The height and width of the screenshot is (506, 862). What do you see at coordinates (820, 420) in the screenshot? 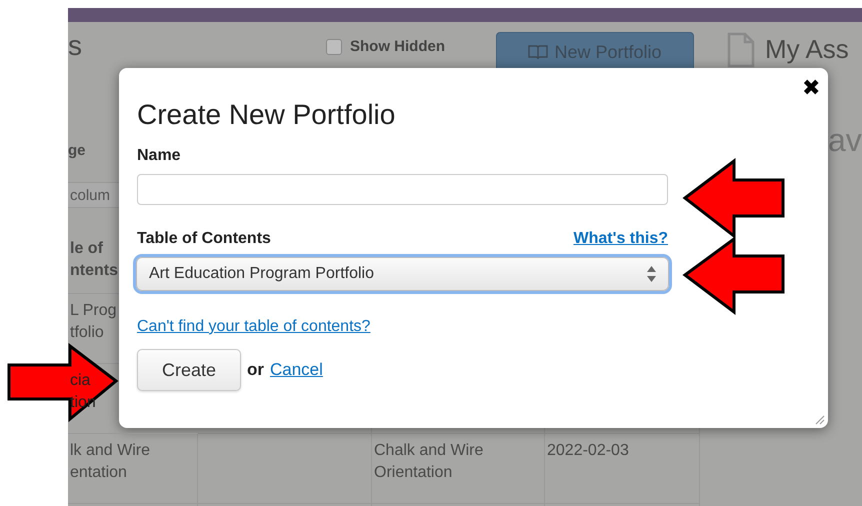
I see `resize-grip-icon` at bounding box center [820, 420].